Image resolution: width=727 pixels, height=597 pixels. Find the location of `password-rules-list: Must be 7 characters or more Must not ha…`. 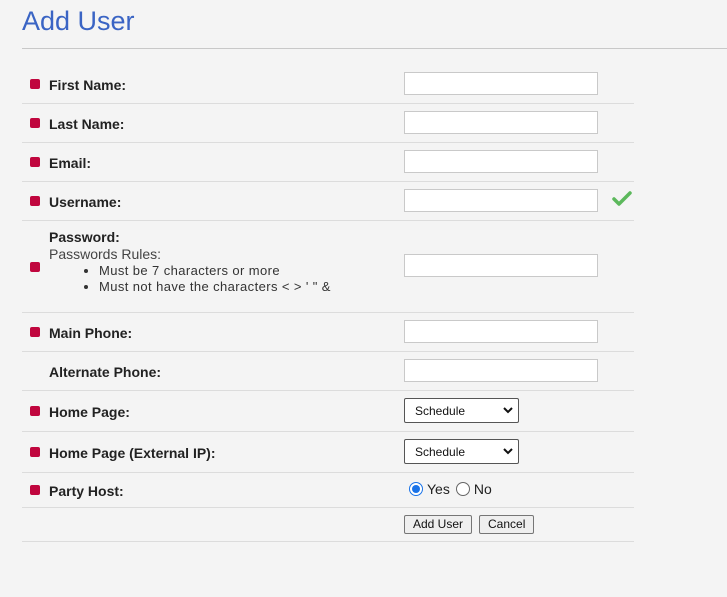

password-rules-list: Must be 7 characters or more Must not ha… is located at coordinates (190, 279).